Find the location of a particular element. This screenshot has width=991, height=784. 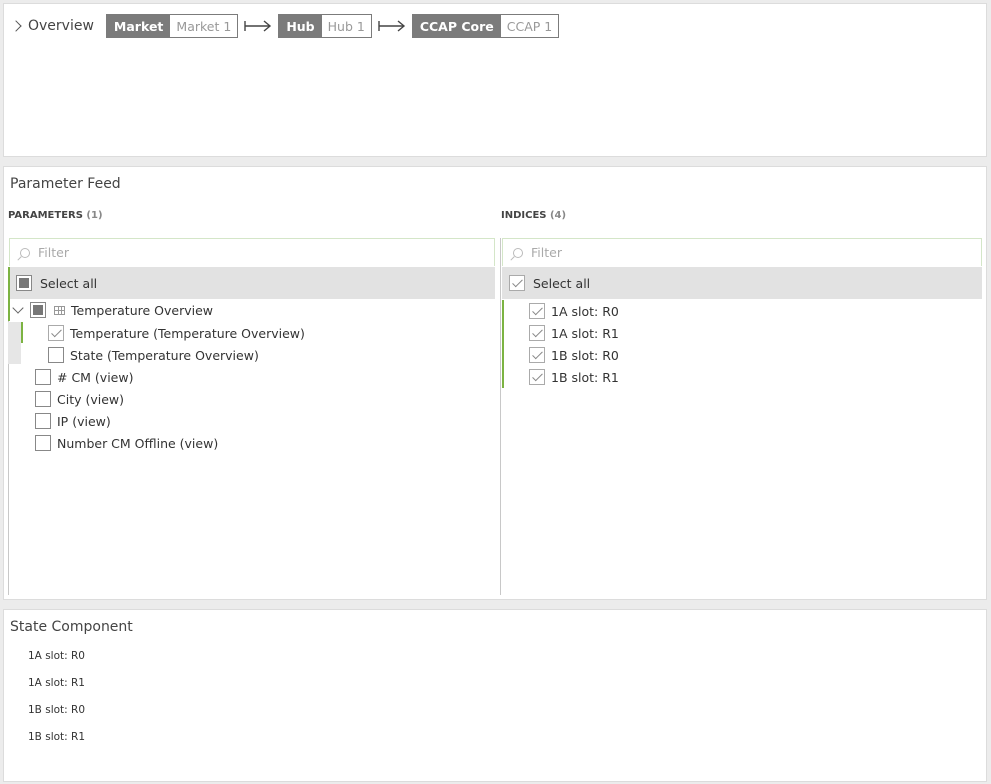

list-item: 1B slot: R1 is located at coordinates (574, 377).